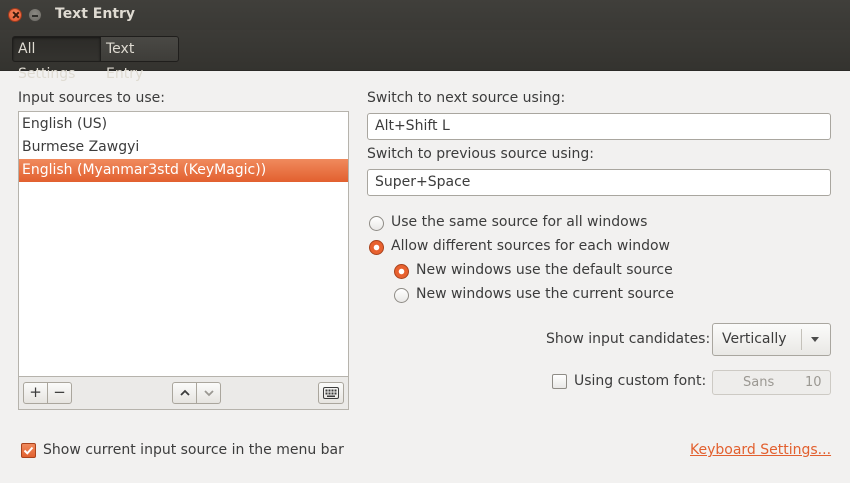  What do you see at coordinates (481, 154) in the screenshot?
I see `prev-source-label: Switch to previous source using:` at bounding box center [481, 154].